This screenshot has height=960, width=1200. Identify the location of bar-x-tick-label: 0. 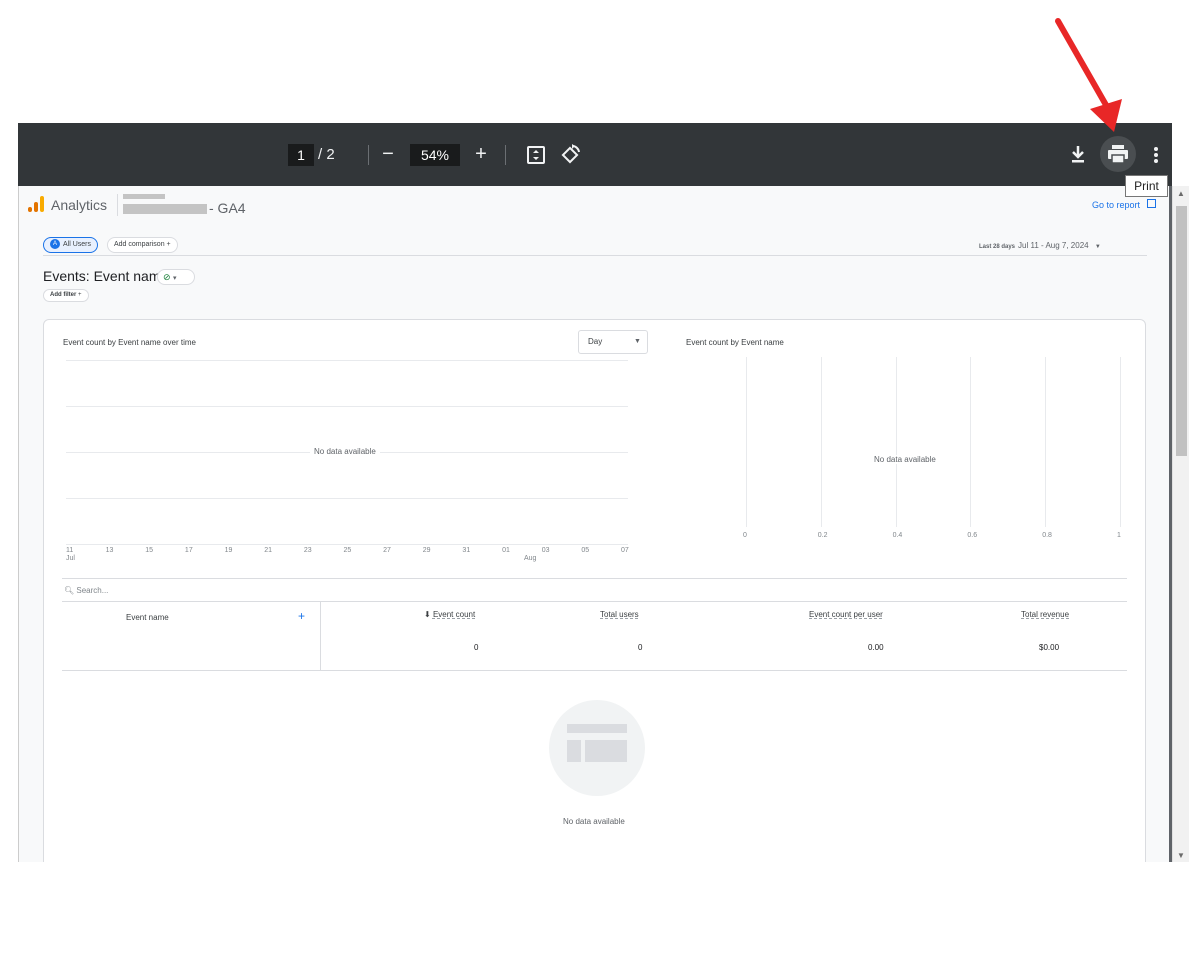
(745, 535).